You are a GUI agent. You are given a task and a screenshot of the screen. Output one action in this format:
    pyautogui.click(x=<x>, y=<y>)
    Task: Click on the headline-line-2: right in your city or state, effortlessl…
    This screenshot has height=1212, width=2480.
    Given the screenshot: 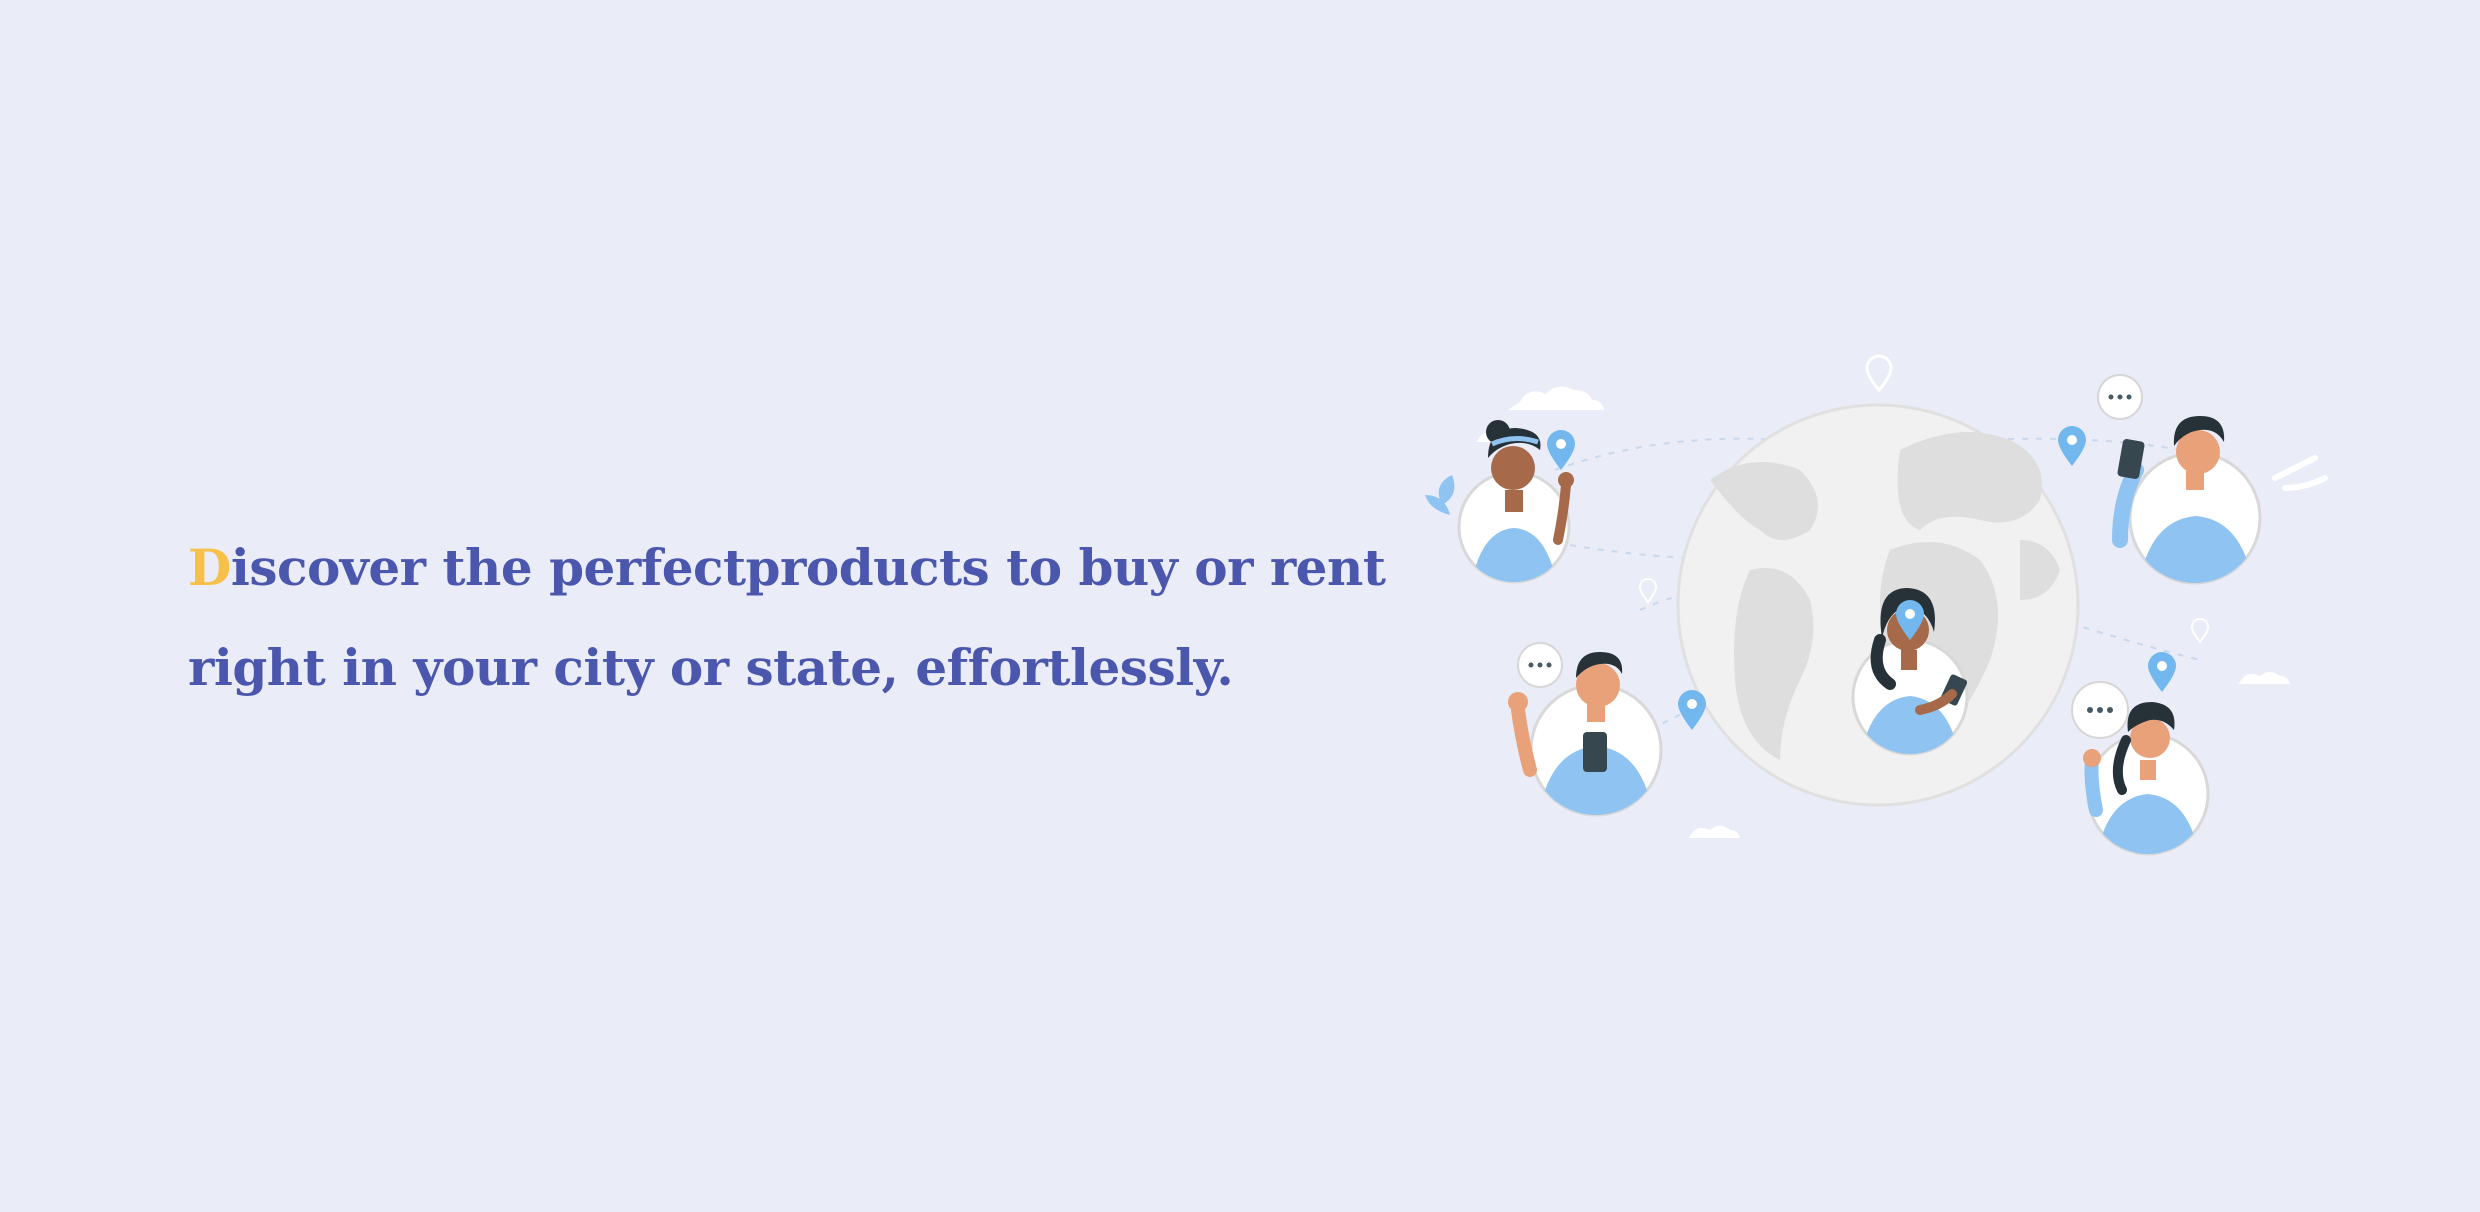 What is the action you would take?
    pyautogui.click(x=711, y=667)
    